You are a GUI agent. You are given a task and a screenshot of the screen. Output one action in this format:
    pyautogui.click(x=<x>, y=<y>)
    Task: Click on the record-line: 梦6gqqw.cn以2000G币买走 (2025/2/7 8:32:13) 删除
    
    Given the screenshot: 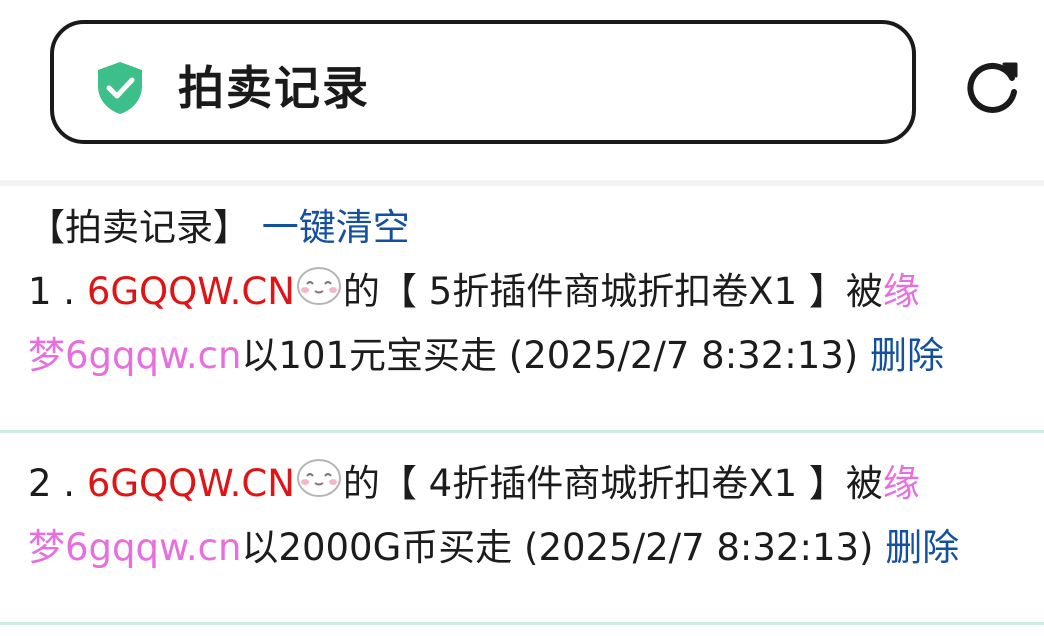 What is the action you would take?
    pyautogui.click(x=536, y=548)
    